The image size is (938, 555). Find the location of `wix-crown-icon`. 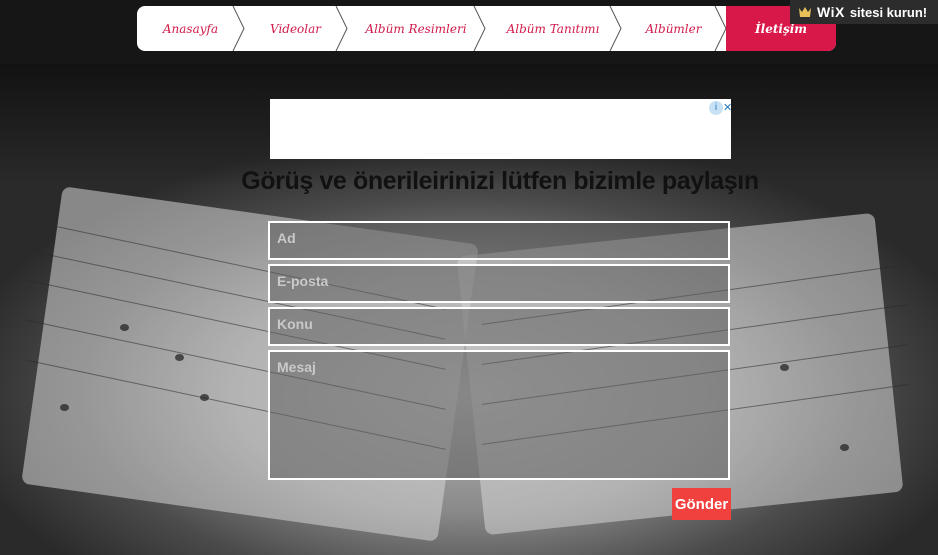

wix-crown-icon is located at coordinates (805, 12).